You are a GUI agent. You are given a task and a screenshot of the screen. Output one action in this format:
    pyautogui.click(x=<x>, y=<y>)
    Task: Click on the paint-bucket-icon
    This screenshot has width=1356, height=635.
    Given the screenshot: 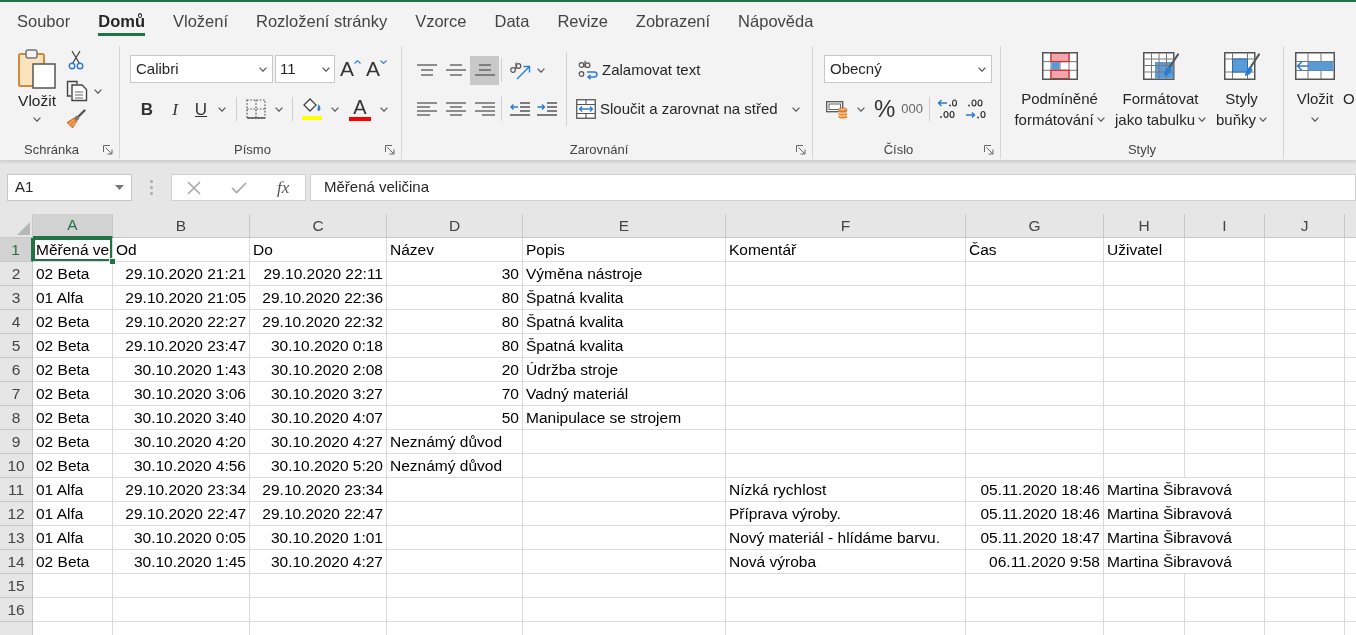 What is the action you would take?
    pyautogui.click(x=312, y=105)
    